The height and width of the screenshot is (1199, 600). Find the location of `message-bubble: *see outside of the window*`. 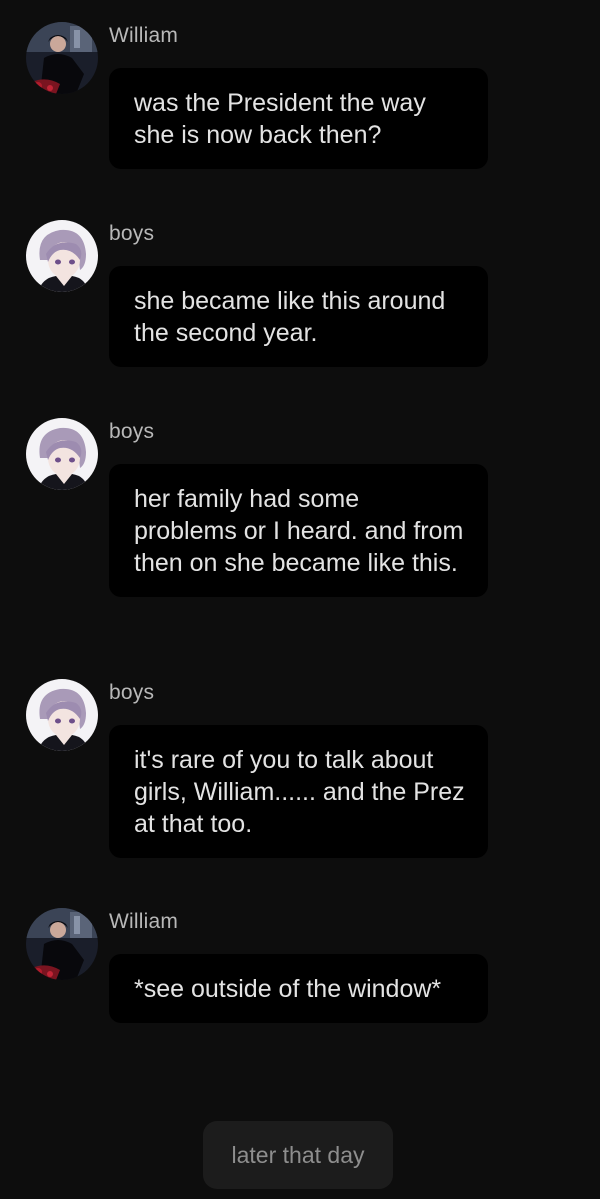

message-bubble: *see outside of the window* is located at coordinates (298, 988).